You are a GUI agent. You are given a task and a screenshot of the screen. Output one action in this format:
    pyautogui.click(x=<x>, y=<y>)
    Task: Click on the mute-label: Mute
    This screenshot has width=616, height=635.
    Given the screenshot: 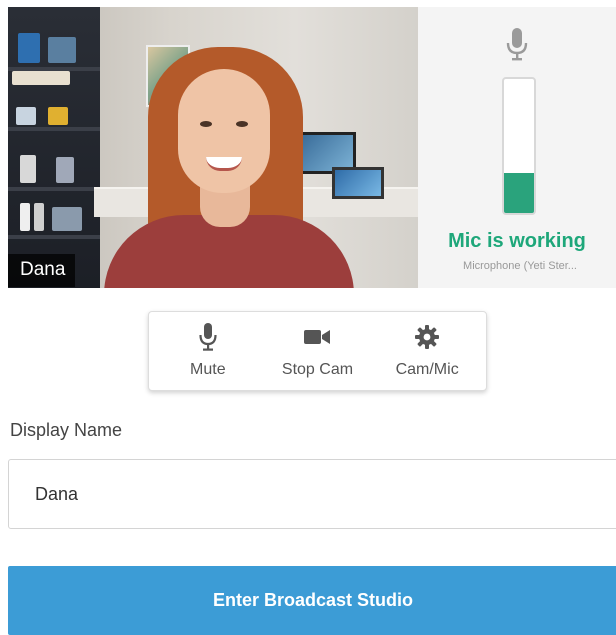 What is the action you would take?
    pyautogui.click(x=208, y=369)
    